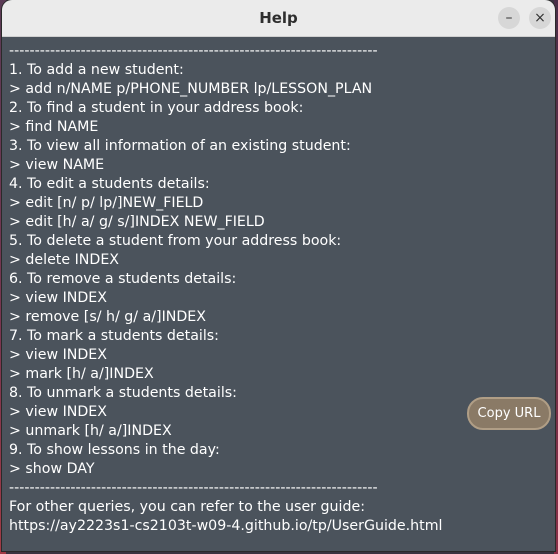 Image resolution: width=558 pixels, height=554 pixels. I want to click on help-line: 7. To mark a students details:, so click(114, 336).